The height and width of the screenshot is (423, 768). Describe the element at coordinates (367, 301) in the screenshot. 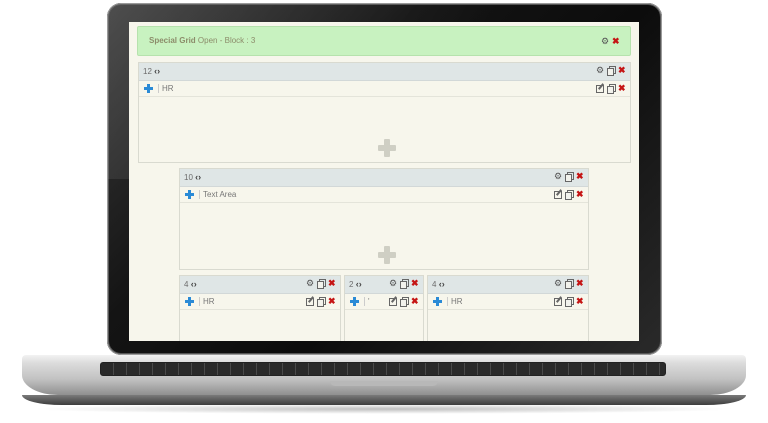

I see `element-label: '` at that location.